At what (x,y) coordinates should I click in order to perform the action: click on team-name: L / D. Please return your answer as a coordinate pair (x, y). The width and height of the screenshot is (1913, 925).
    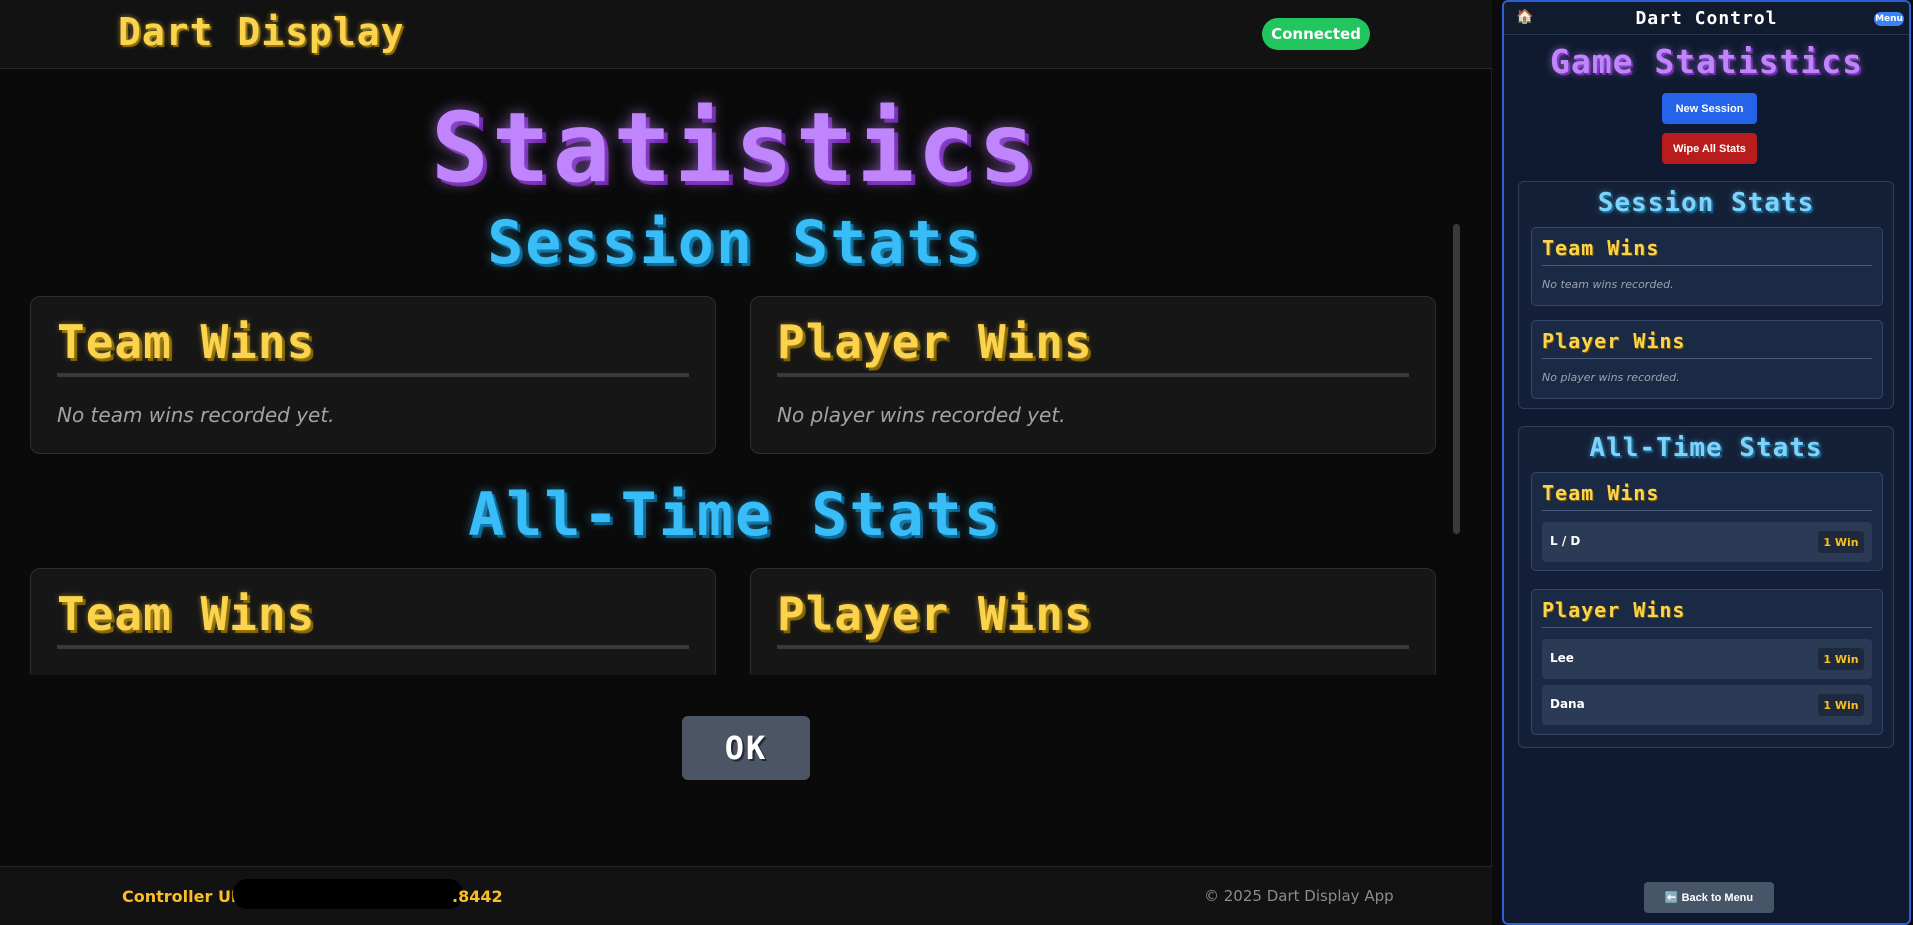
    Looking at the image, I should click on (1565, 541).